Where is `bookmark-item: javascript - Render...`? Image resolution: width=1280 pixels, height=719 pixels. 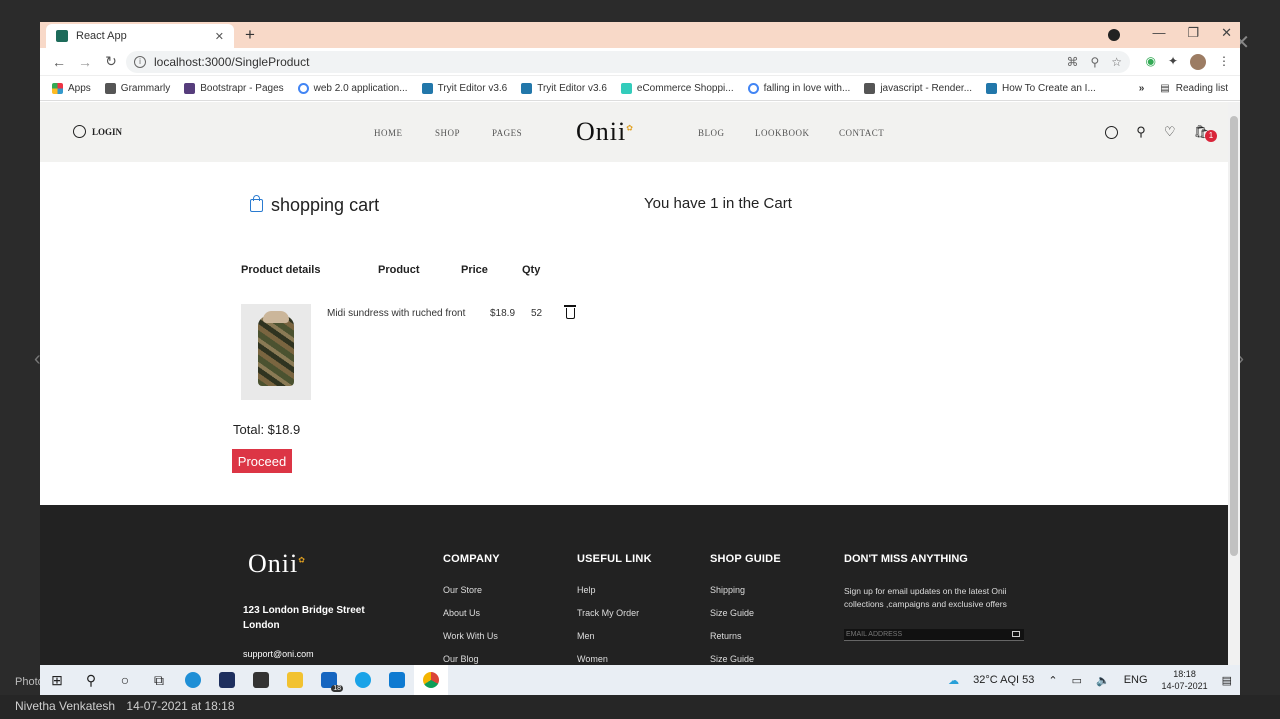
bookmark-item: javascript - Render... is located at coordinates (918, 88).